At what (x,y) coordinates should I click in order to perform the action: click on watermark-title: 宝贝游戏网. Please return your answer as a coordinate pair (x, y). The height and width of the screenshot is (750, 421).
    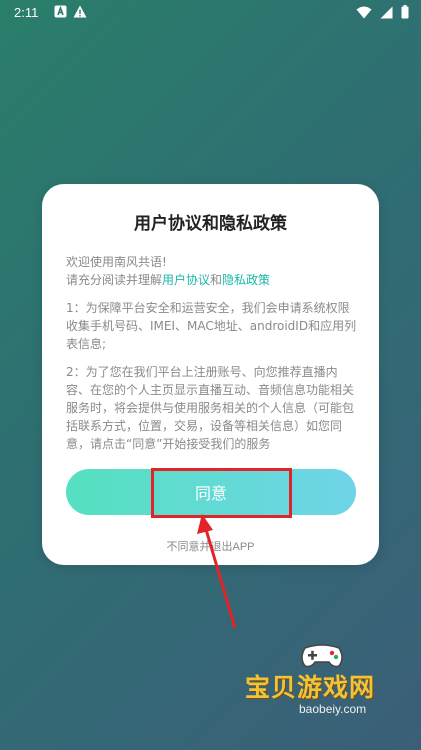
    Looking at the image, I should click on (310, 688).